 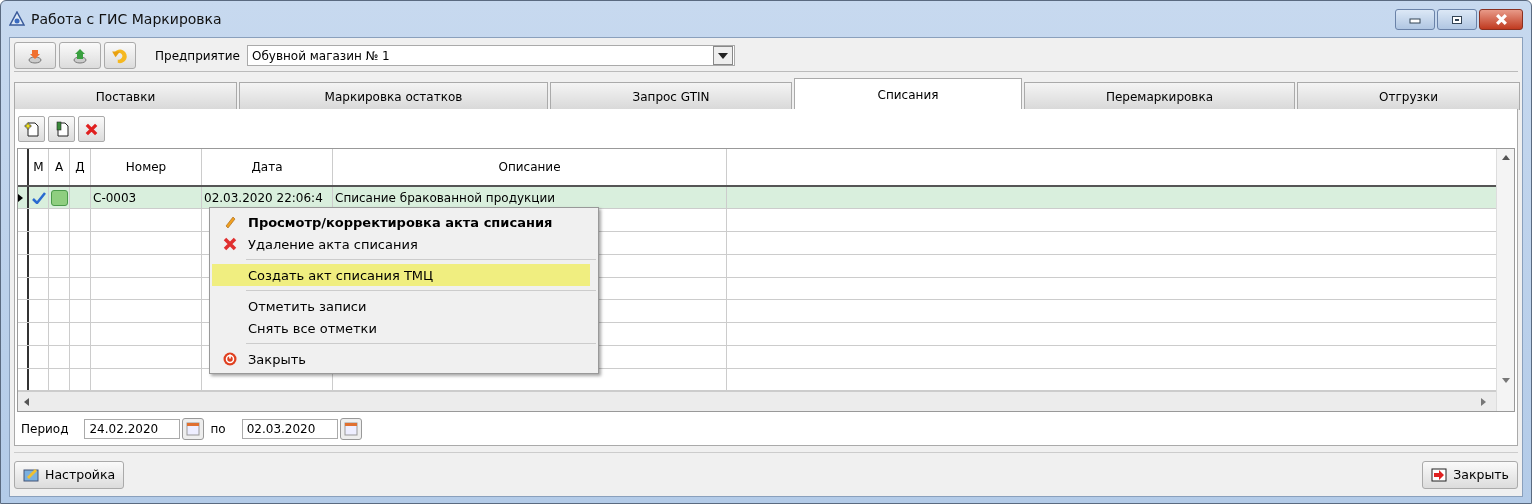 I want to click on column-header: М, so click(x=39, y=167).